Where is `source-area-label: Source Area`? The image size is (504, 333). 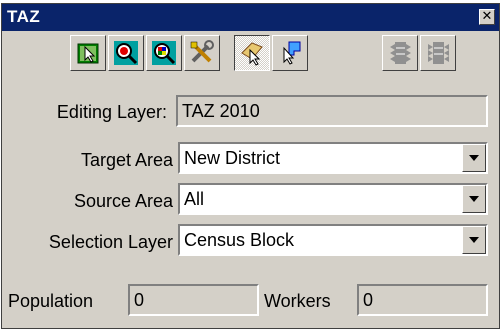
source-area-label: Source Area is located at coordinates (123, 201).